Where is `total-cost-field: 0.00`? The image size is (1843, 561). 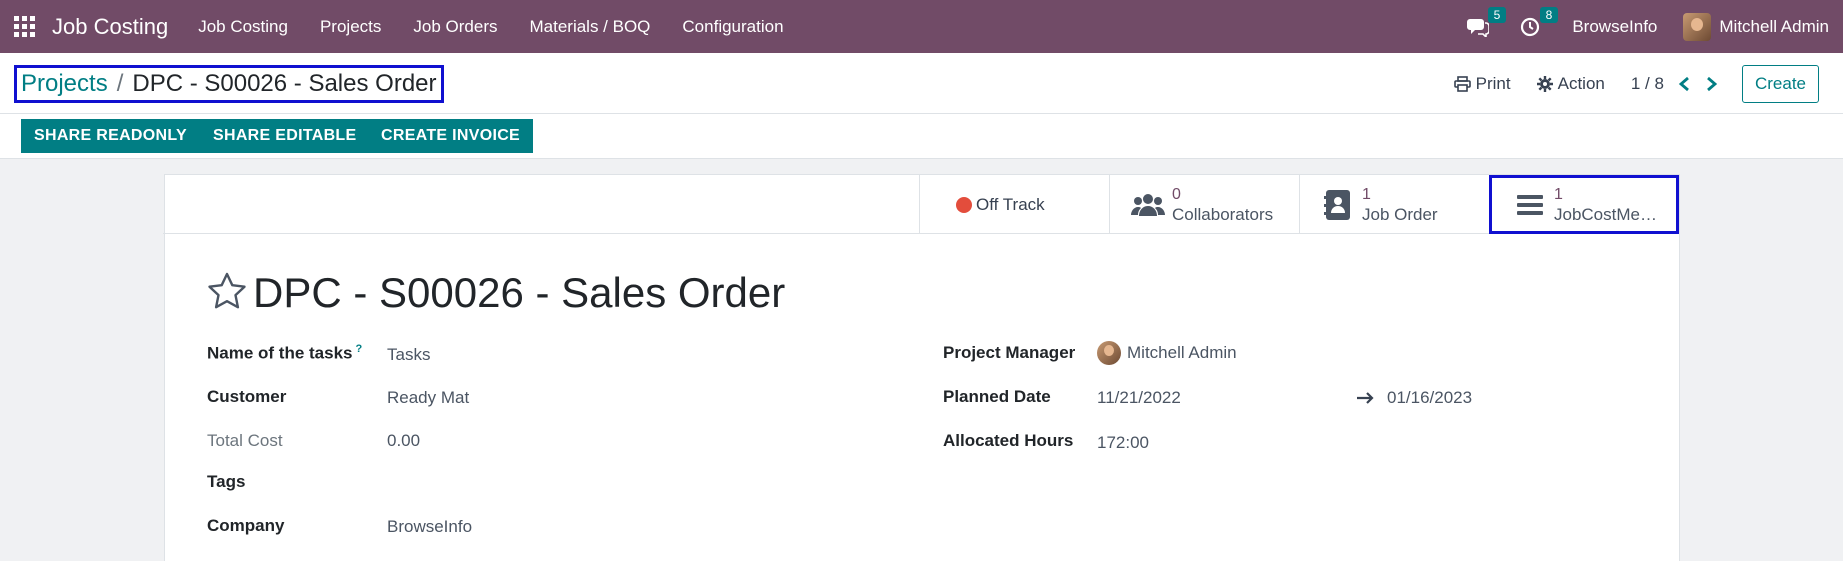 total-cost-field: 0.00 is located at coordinates (404, 440).